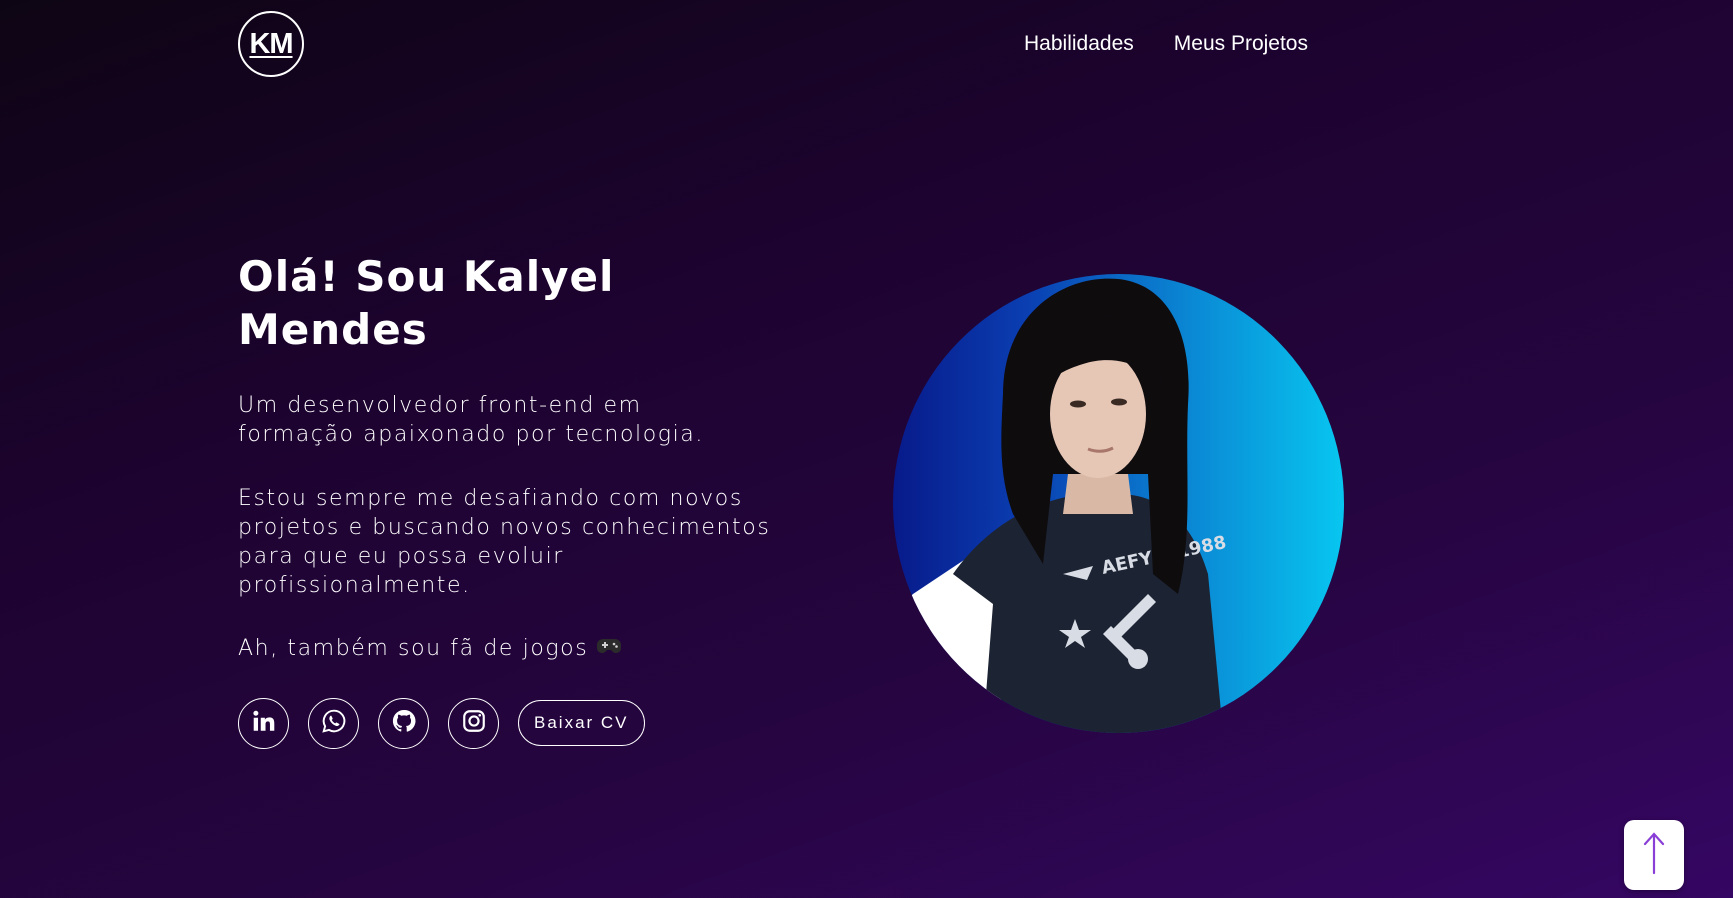 This screenshot has width=1733, height=898. I want to click on back-to-top-button, so click(1654, 855).